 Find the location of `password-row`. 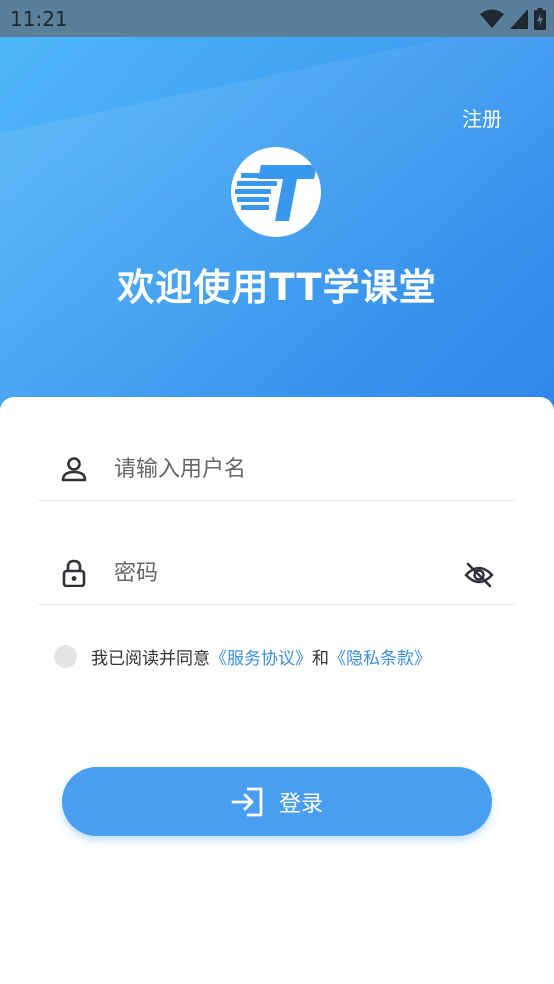

password-row is located at coordinates (277, 553).